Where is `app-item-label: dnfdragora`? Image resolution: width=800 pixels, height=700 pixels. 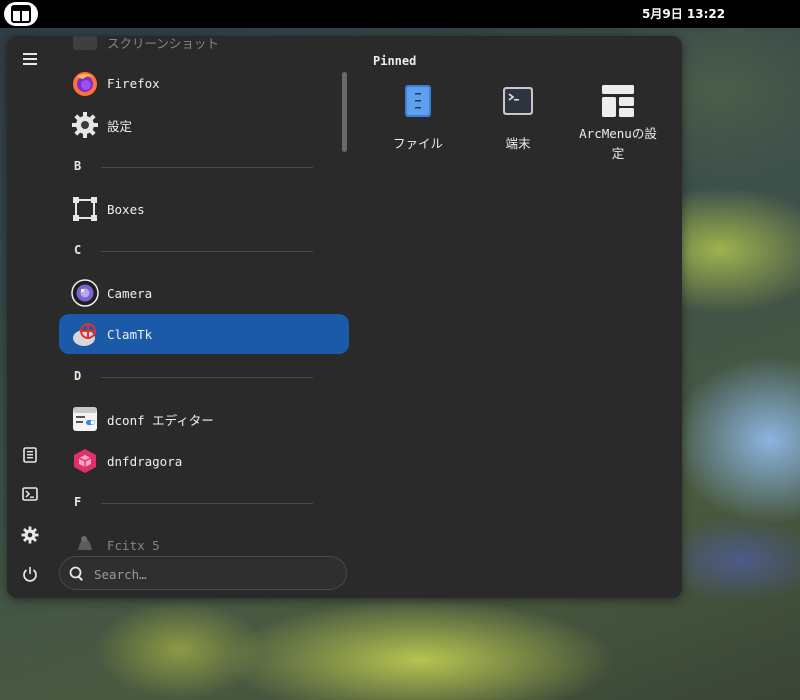
app-item-label: dnfdragora is located at coordinates (145, 461).